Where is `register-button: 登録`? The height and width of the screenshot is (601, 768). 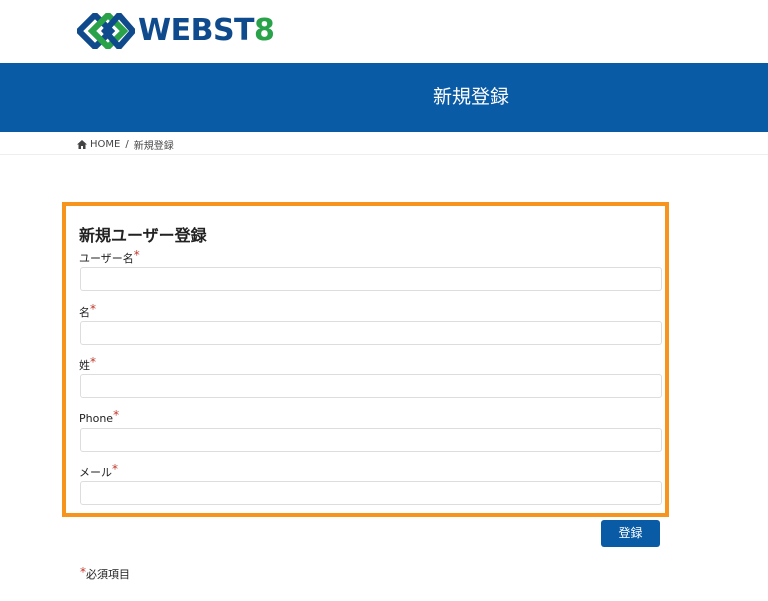
register-button: 登録 is located at coordinates (630, 533).